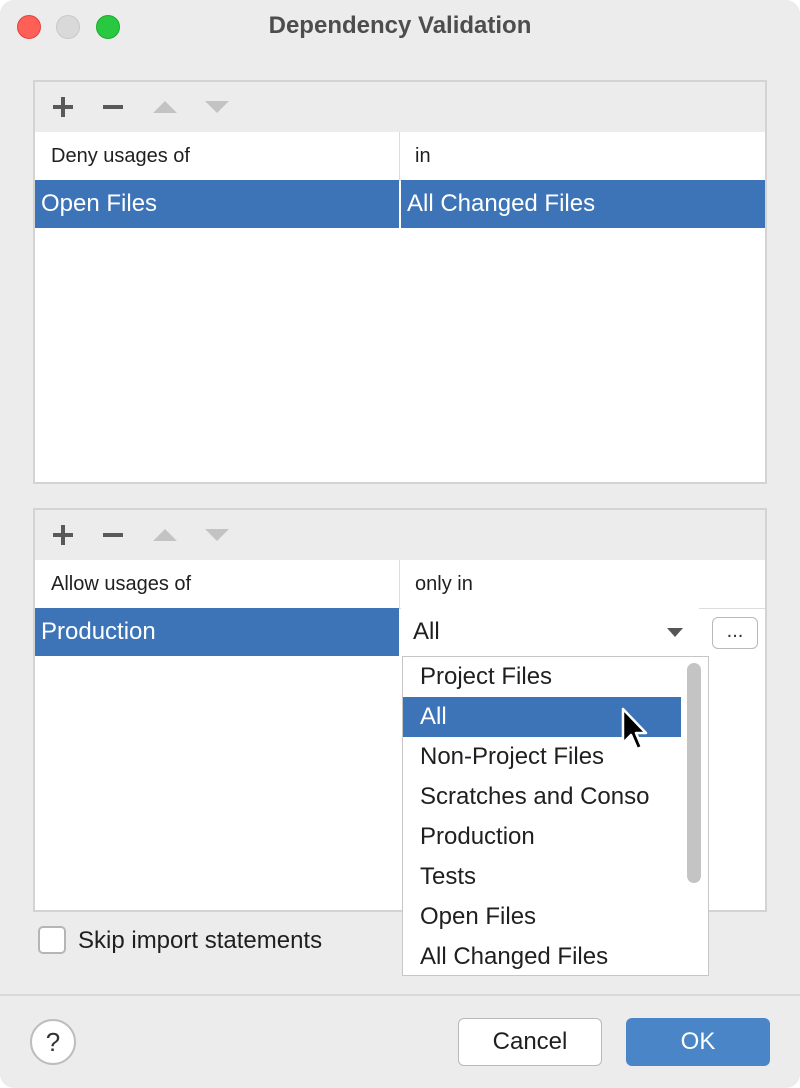  Describe the element at coordinates (542, 797) in the screenshot. I see `dropdown-option: Scratches and Conso` at that location.